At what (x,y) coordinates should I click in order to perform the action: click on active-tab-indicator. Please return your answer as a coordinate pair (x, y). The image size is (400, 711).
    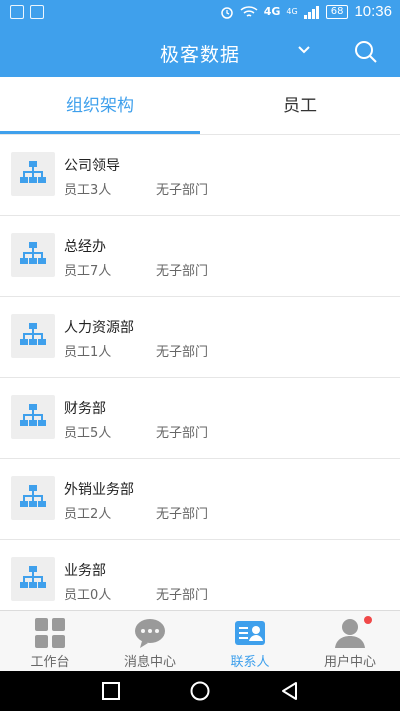
    Looking at the image, I should click on (100, 132).